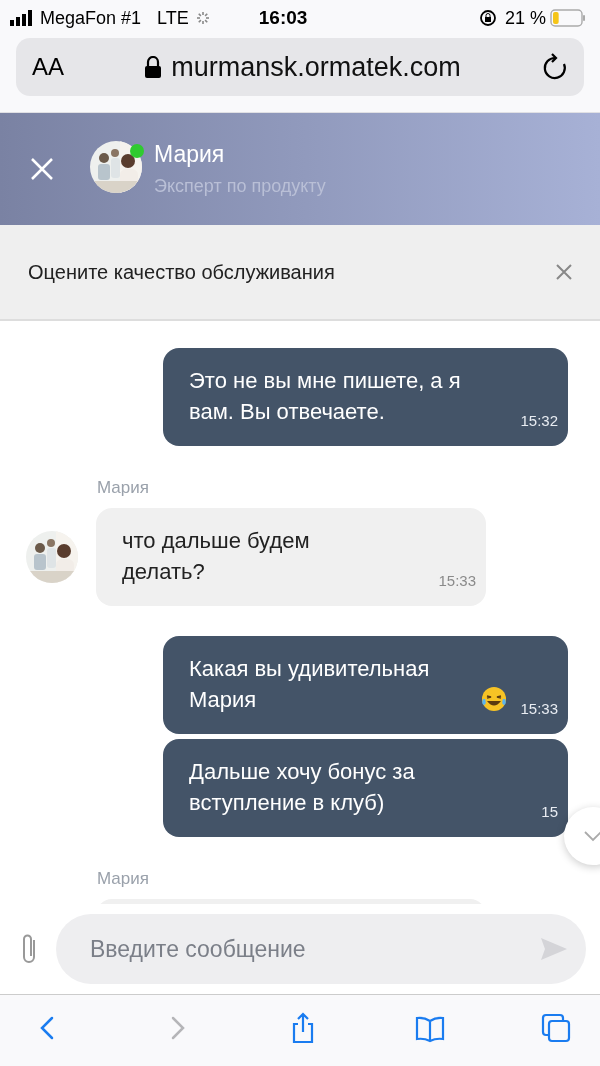 The width and height of the screenshot is (600, 1066). What do you see at coordinates (487, 18) in the screenshot?
I see `rotation-lock-icon` at bounding box center [487, 18].